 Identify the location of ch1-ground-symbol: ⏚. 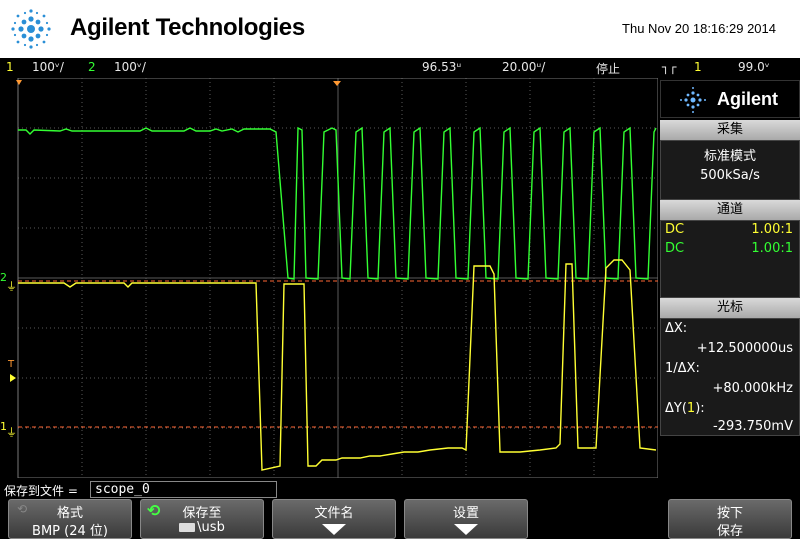
(11, 286).